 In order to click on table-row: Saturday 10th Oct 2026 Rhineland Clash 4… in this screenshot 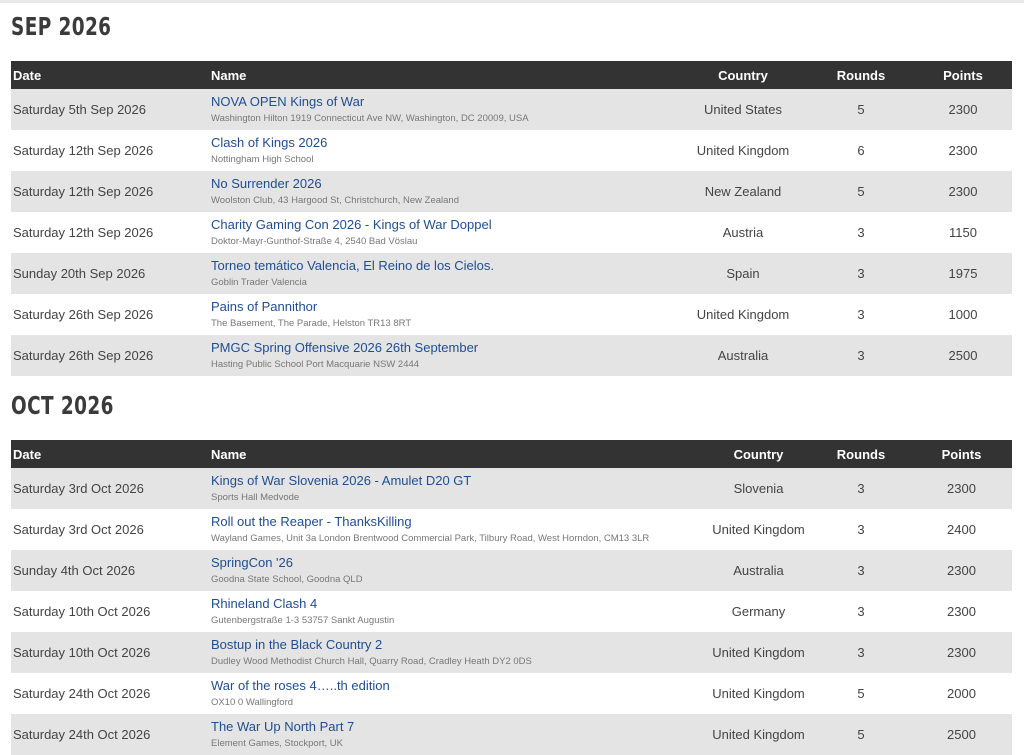, I will do `click(511, 611)`.